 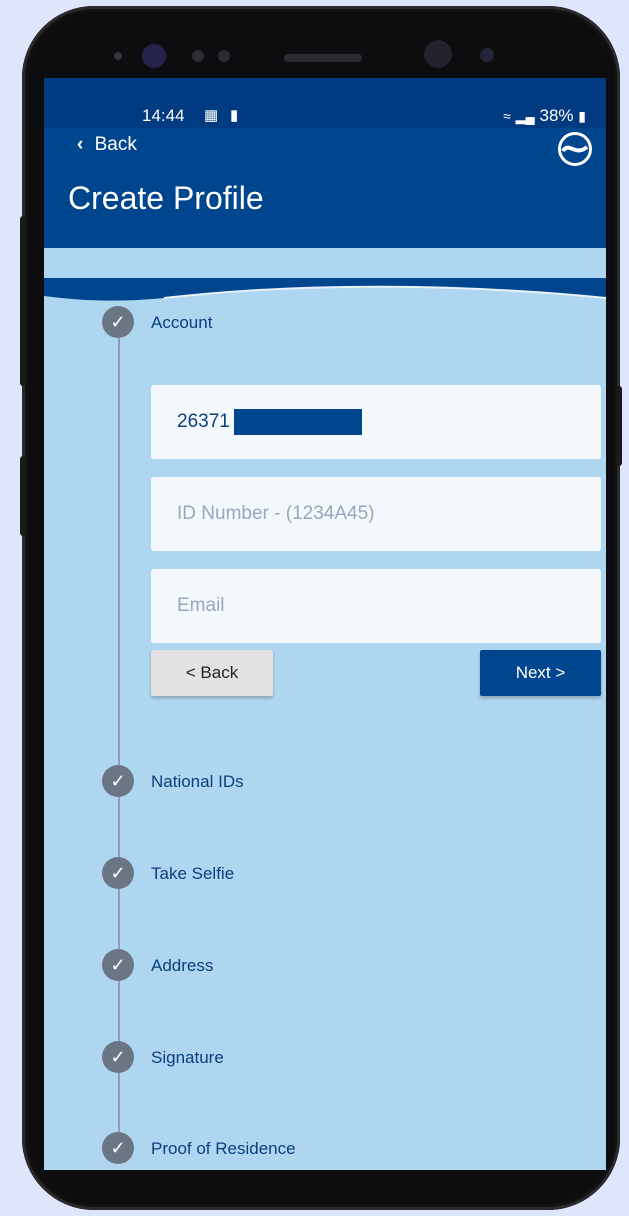 What do you see at coordinates (23, 496) in the screenshot?
I see `bixby-button` at bounding box center [23, 496].